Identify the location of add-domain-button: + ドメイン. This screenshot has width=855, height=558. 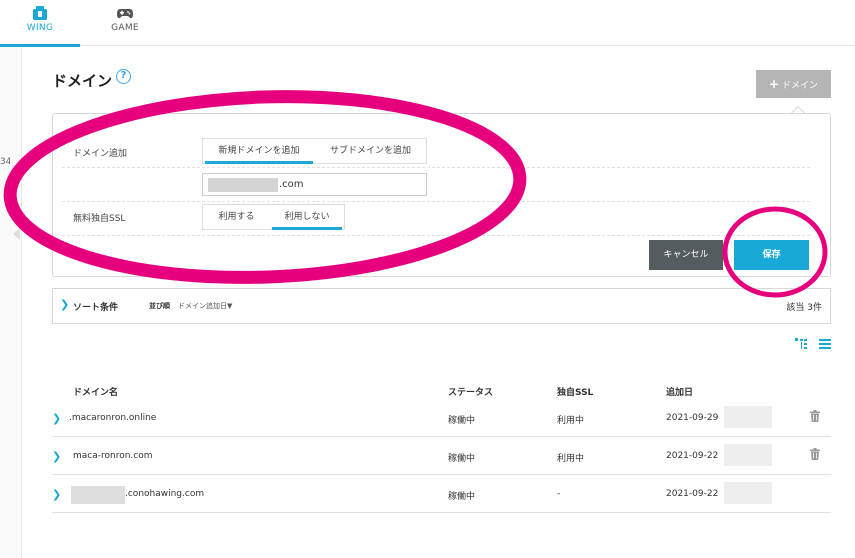
(793, 84).